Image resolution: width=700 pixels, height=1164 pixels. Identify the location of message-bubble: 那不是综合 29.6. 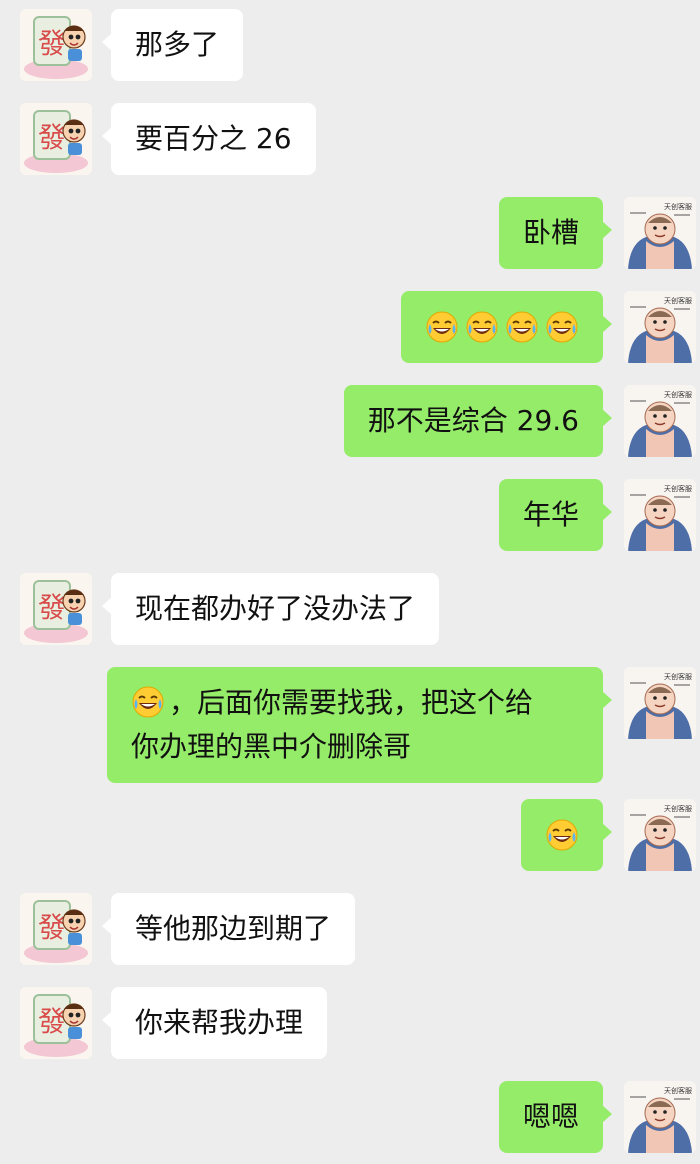
(478, 421).